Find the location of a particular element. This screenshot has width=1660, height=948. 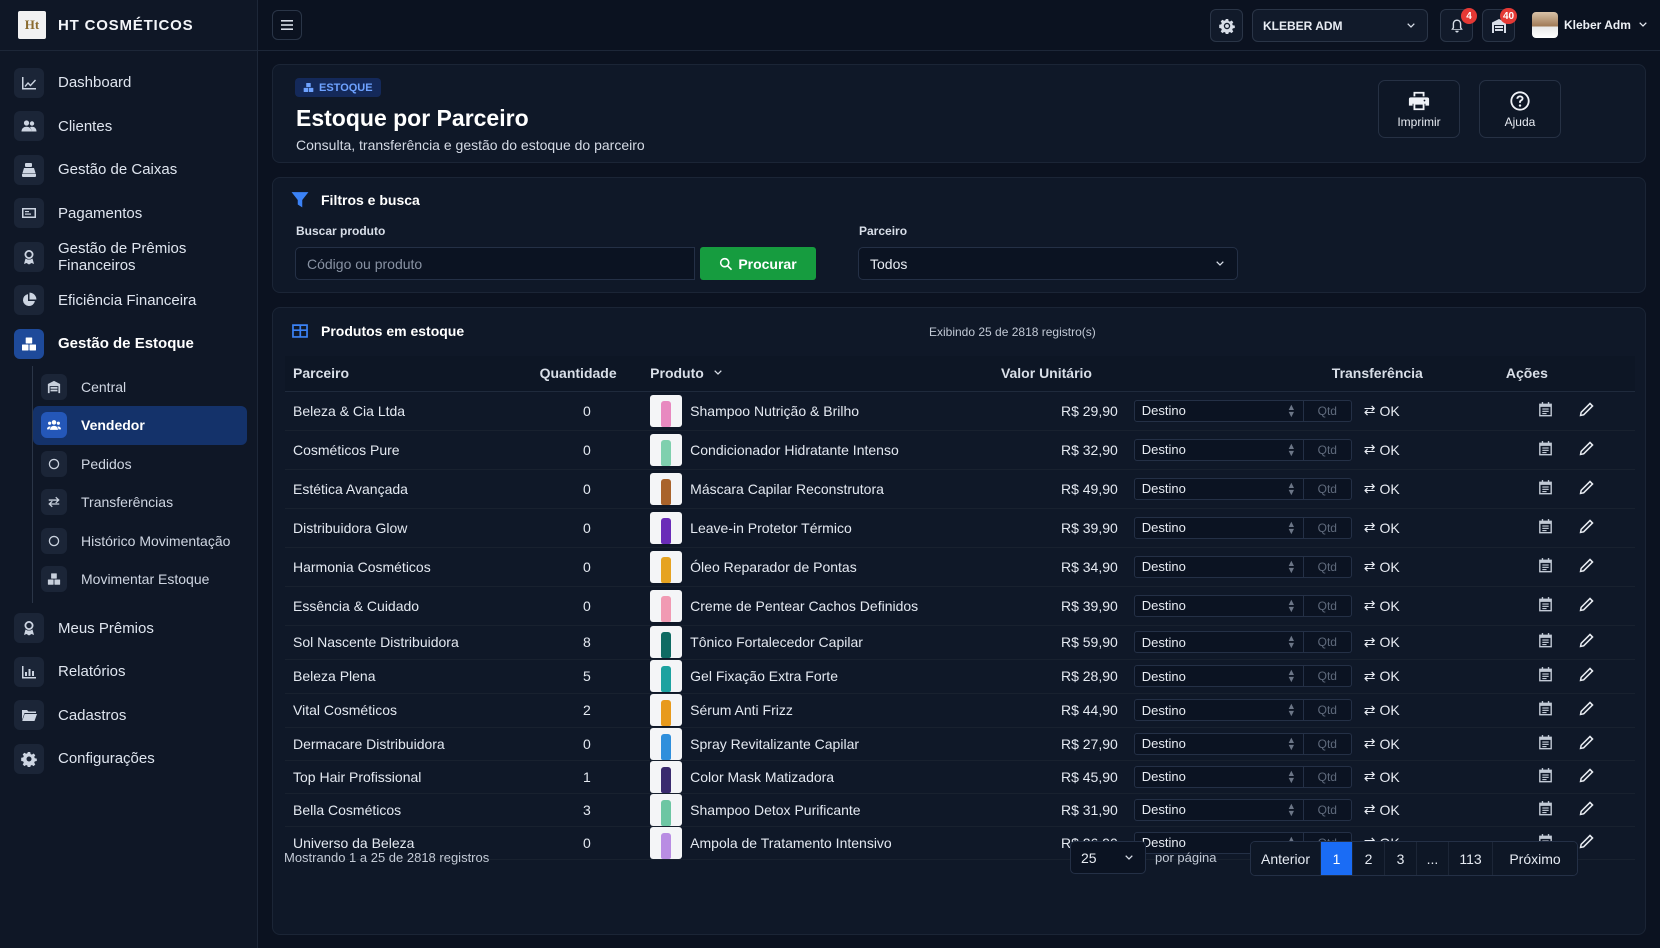

product-info: Shampoo Detox Purificante is located at coordinates (817, 809).